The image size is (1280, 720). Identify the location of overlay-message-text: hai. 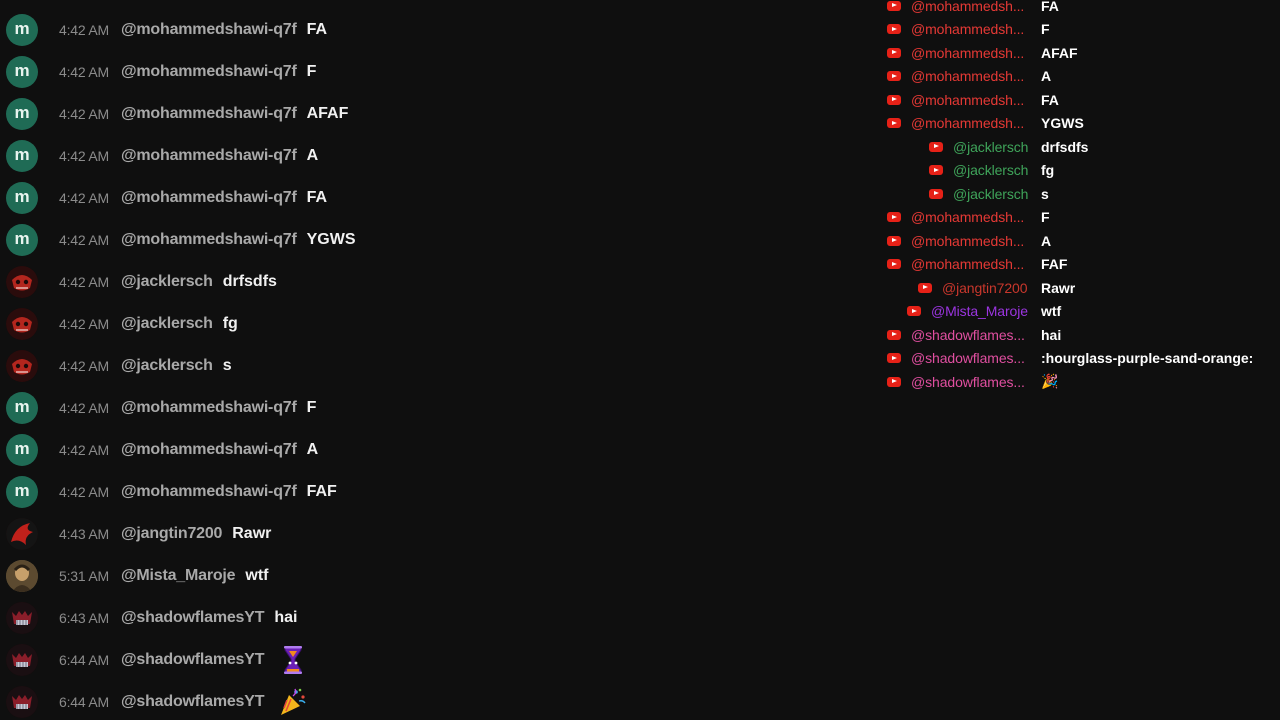
(1051, 334).